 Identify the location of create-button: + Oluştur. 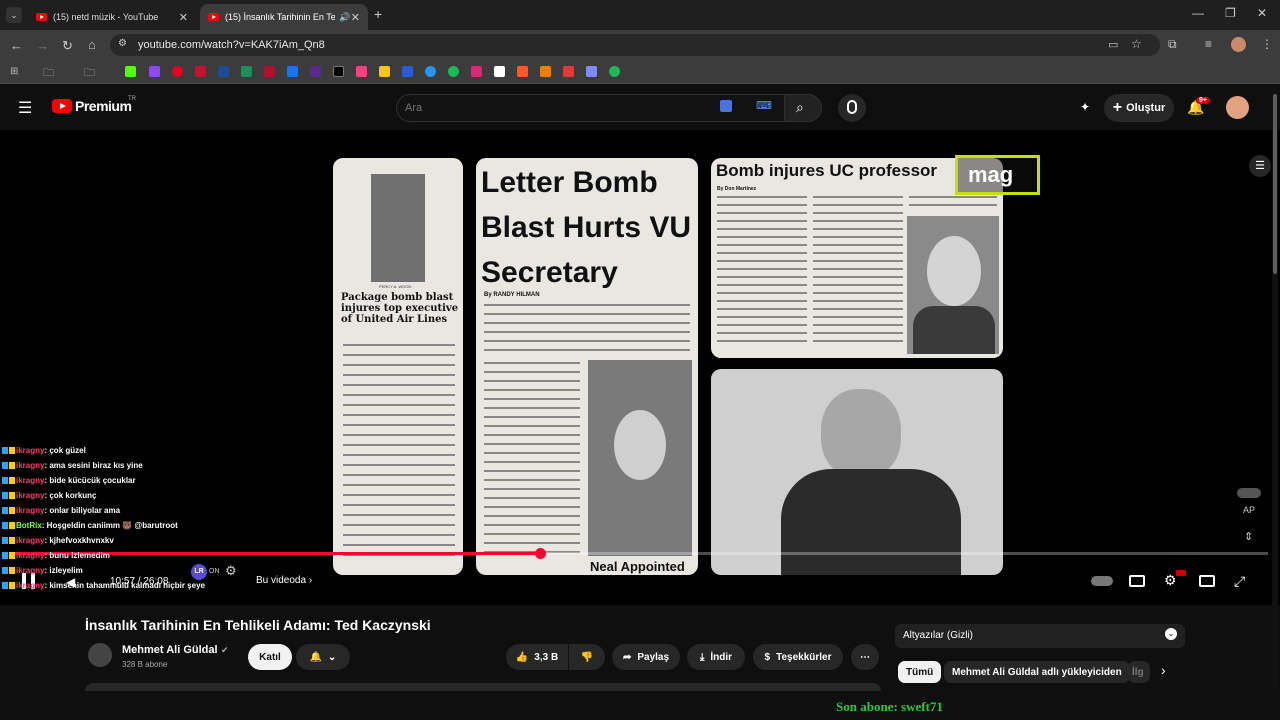
(1139, 108).